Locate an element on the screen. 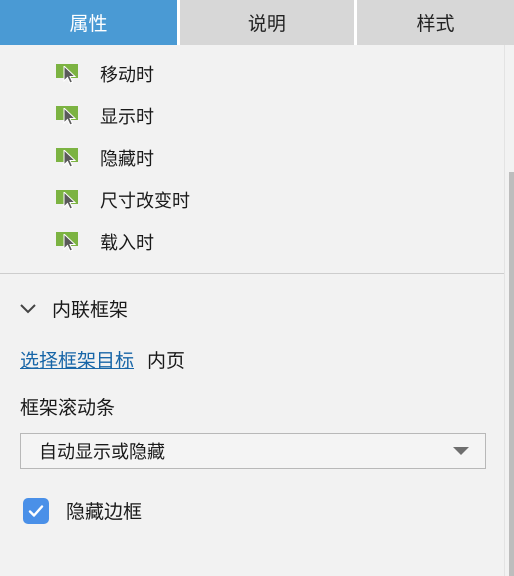 This screenshot has width=514, height=576. hide-border-label: 隐藏边框 is located at coordinates (104, 512).